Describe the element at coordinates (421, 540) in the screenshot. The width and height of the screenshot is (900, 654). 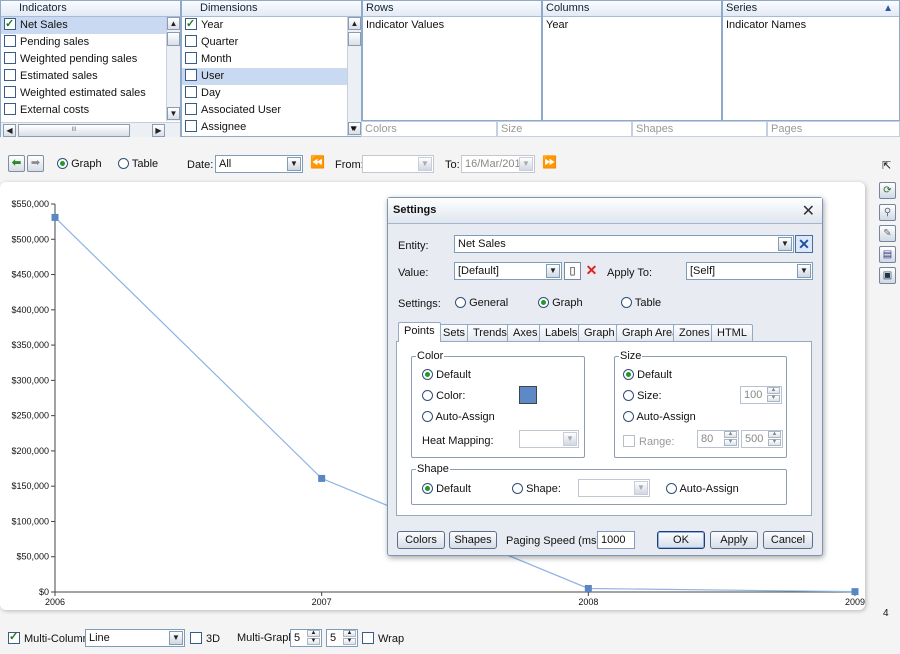
I see `colors-button: Colors` at that location.